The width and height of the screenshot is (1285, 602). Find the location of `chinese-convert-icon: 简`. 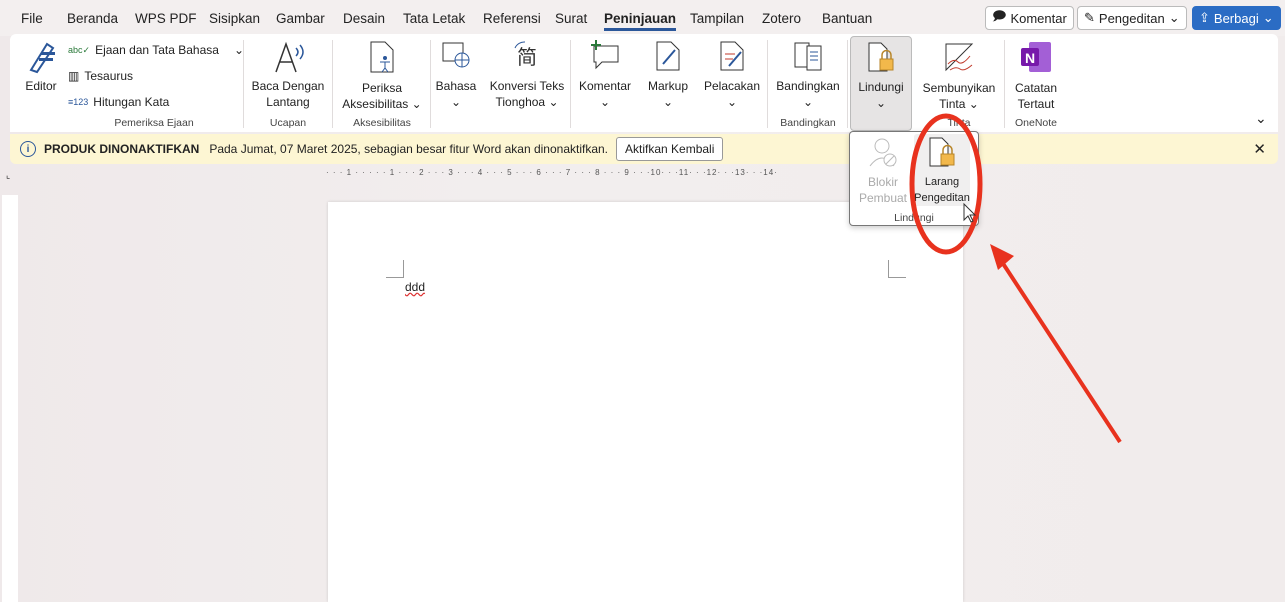

chinese-convert-icon: 简 is located at coordinates (525, 55).